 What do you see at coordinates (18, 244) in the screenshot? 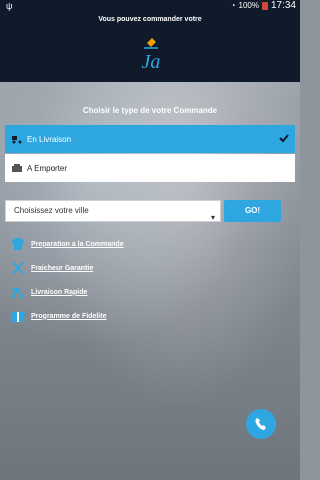
I see `chef-hat-icon` at bounding box center [18, 244].